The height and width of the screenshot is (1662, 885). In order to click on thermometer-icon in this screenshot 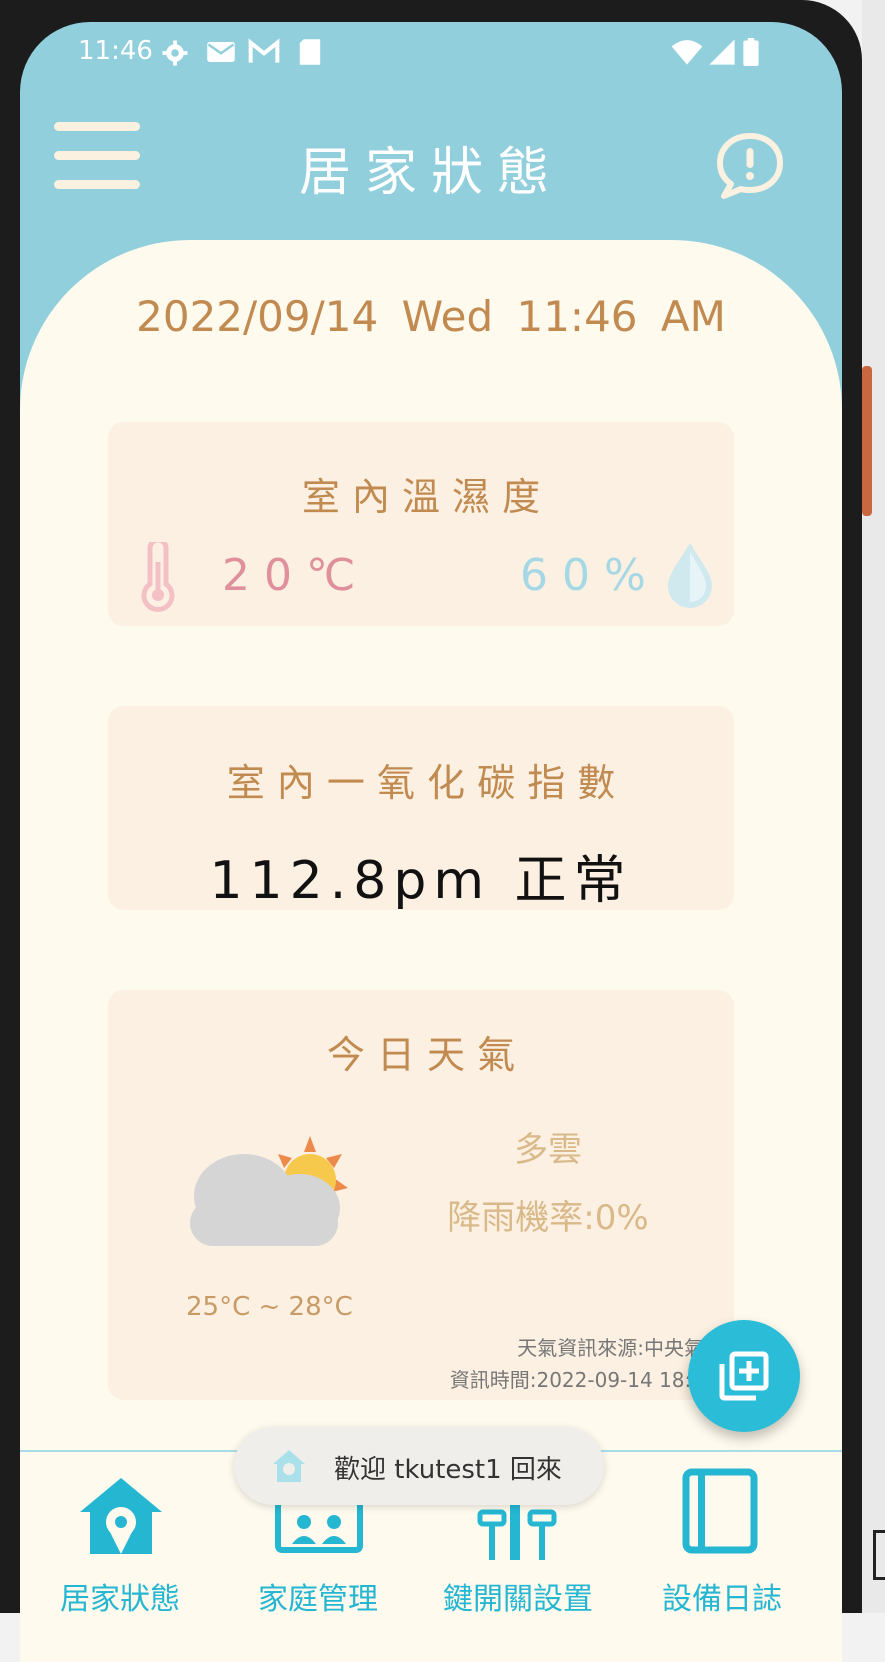, I will do `click(158, 577)`.